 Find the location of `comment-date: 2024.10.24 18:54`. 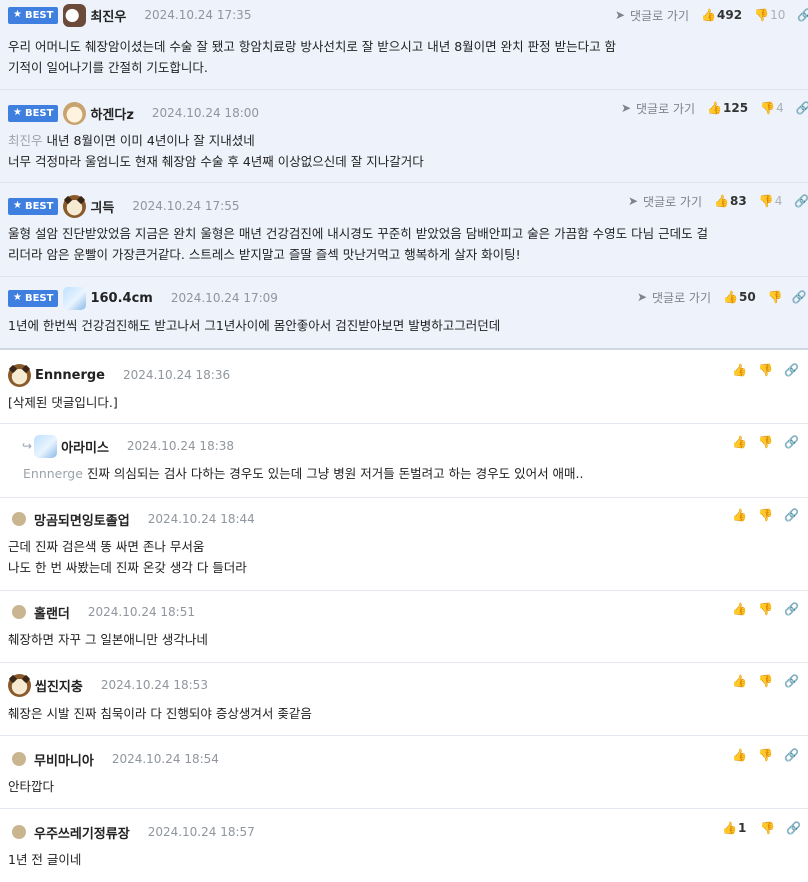

comment-date: 2024.10.24 18:54 is located at coordinates (165, 759).